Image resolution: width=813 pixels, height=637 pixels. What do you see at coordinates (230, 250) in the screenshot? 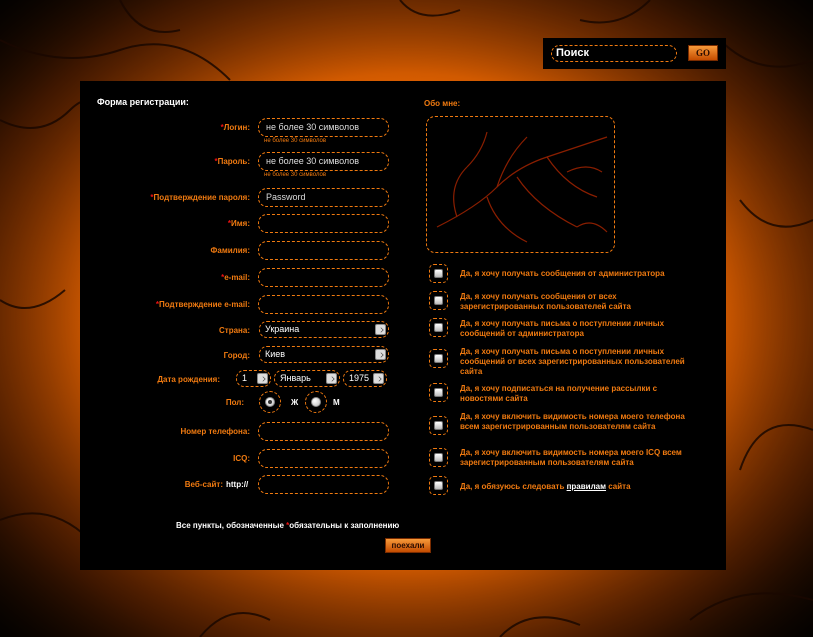
I see `surname-label: Фамилия:` at bounding box center [230, 250].